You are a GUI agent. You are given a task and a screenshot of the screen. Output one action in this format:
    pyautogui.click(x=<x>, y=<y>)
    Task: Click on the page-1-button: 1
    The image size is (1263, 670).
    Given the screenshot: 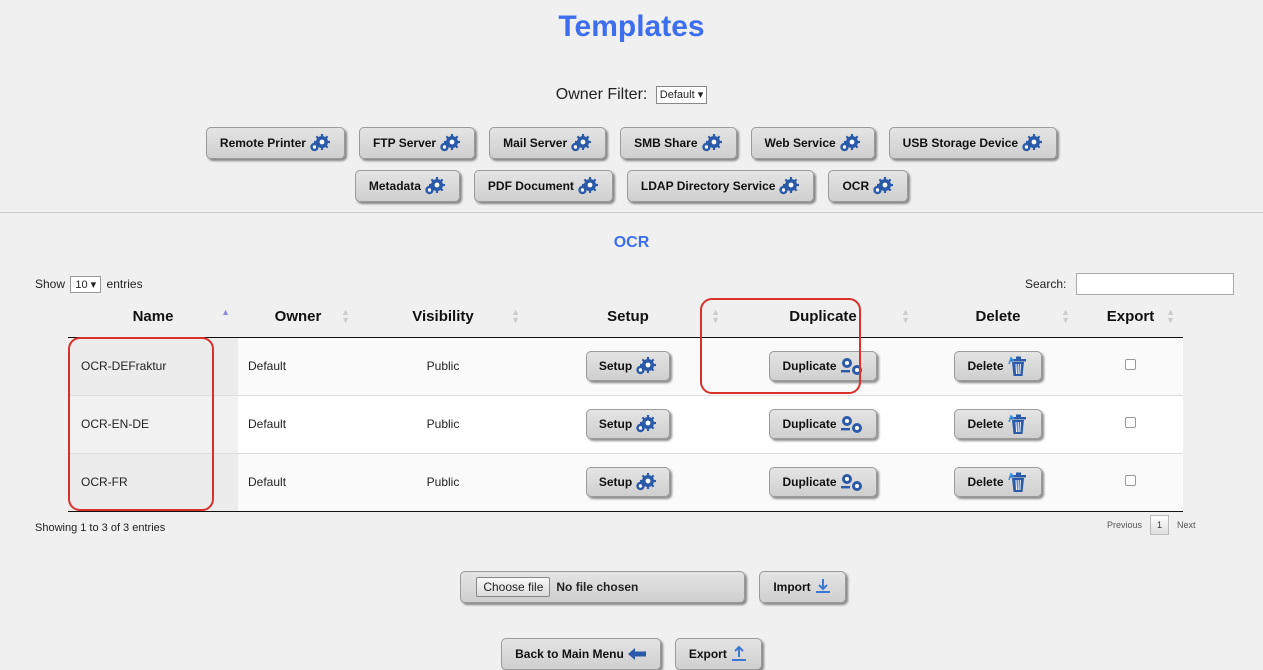 What is the action you would take?
    pyautogui.click(x=1160, y=525)
    